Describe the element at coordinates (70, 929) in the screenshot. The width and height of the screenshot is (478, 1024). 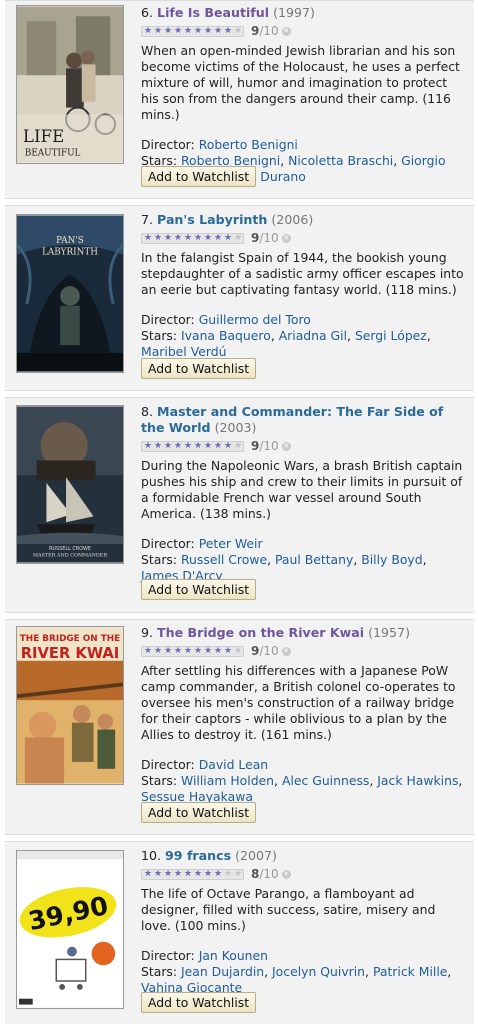
I see `movie-poster: 39,90` at that location.